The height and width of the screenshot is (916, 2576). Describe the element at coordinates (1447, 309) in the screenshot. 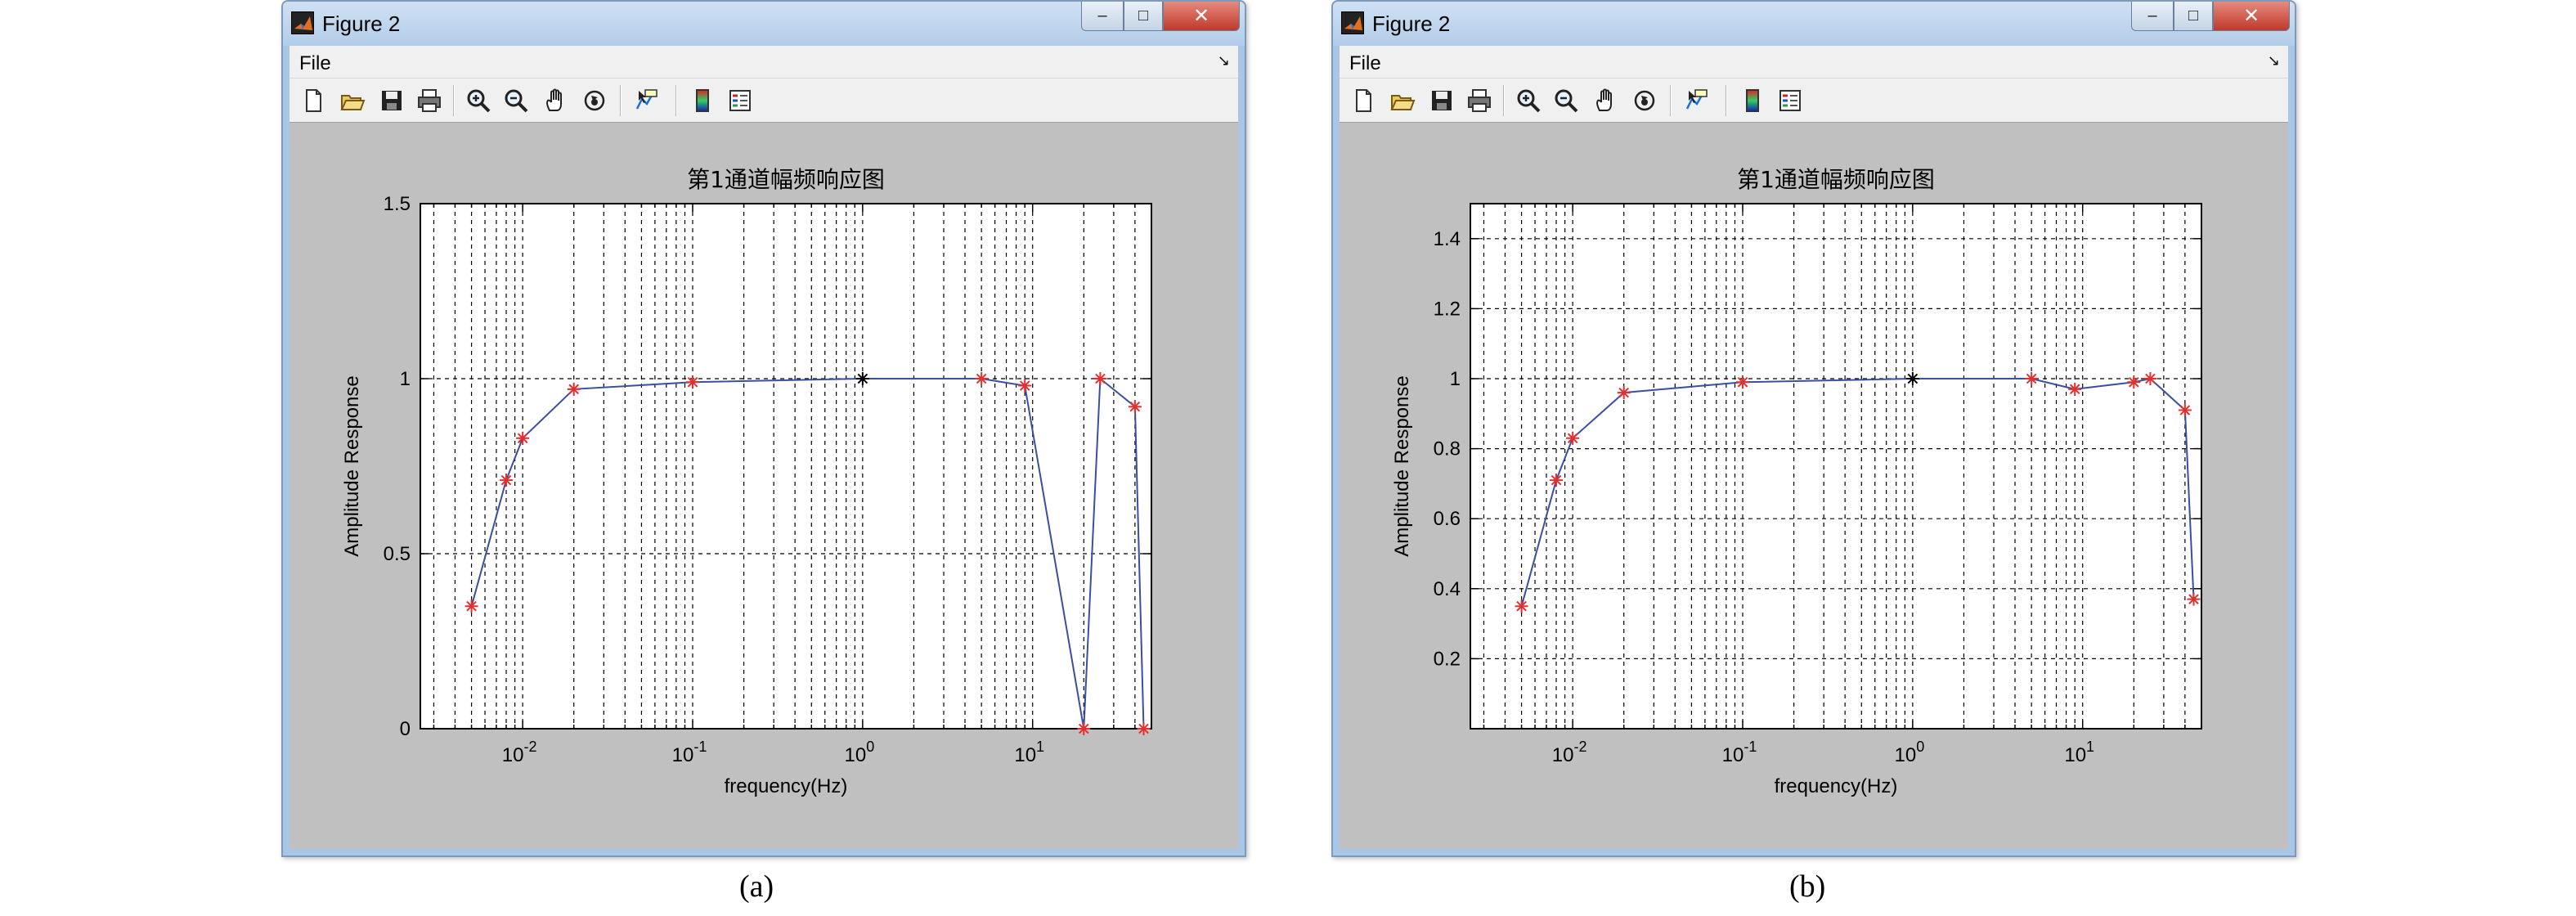

I see `y-tick-label: 1.2` at that location.